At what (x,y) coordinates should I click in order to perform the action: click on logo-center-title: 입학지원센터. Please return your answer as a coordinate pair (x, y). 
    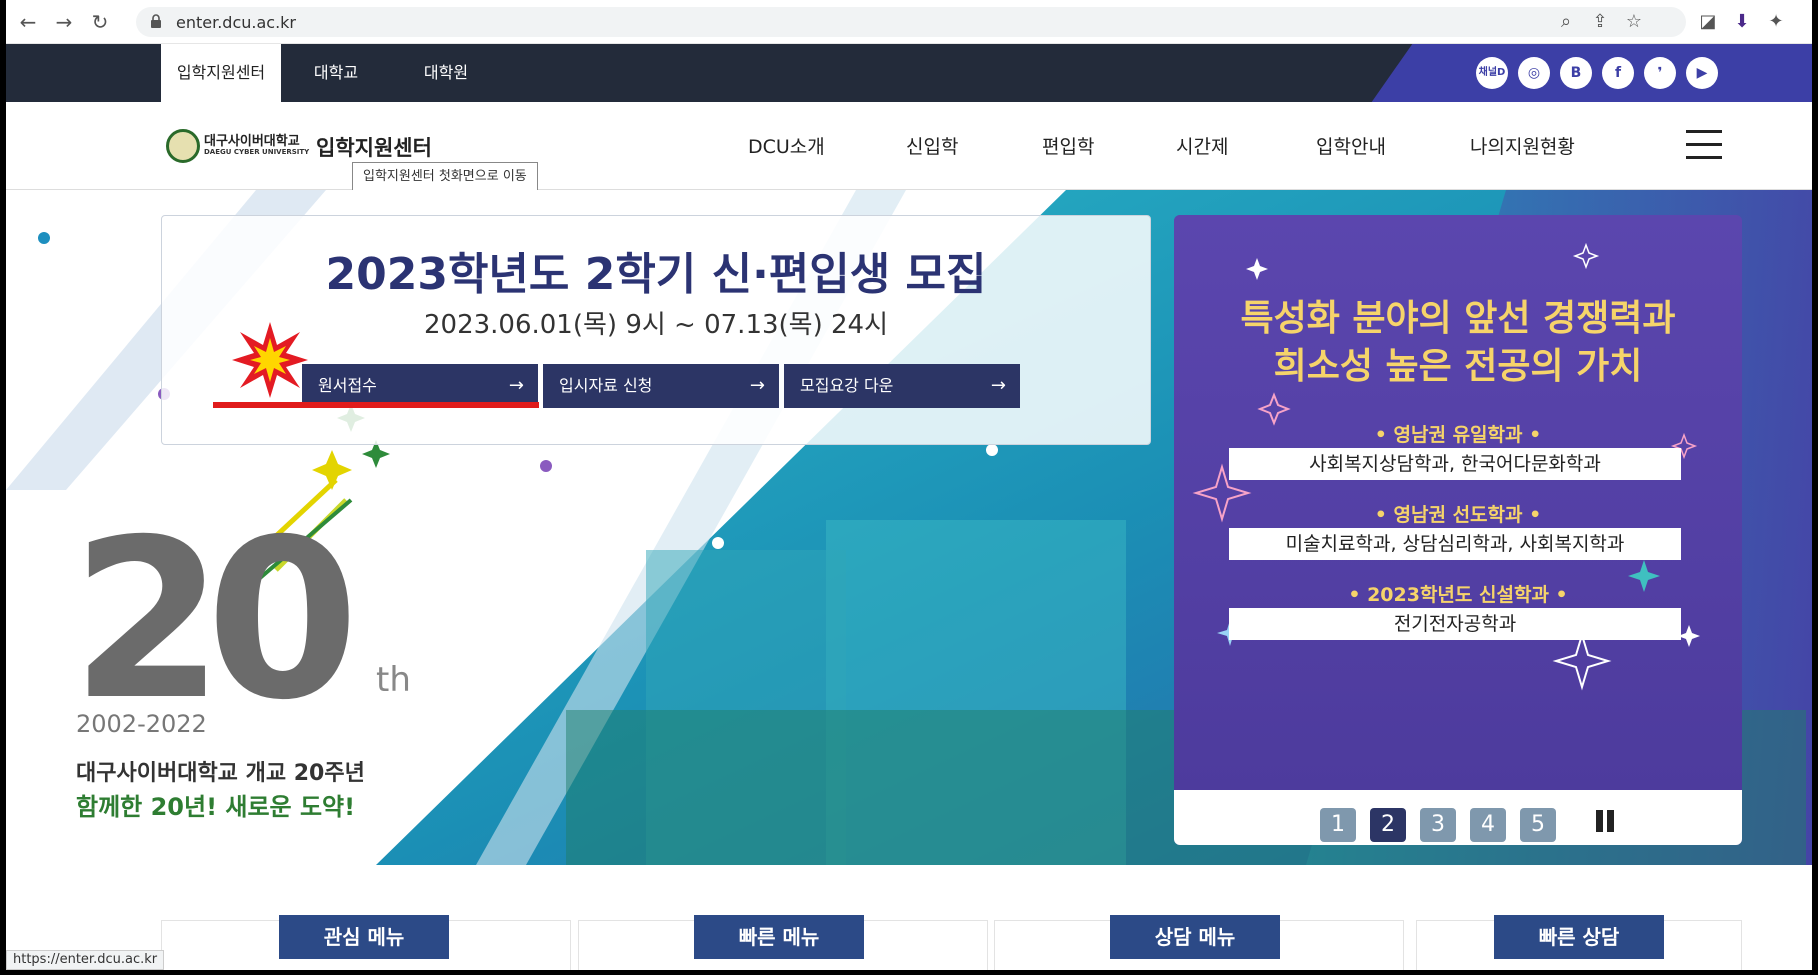
    Looking at the image, I should click on (374, 147).